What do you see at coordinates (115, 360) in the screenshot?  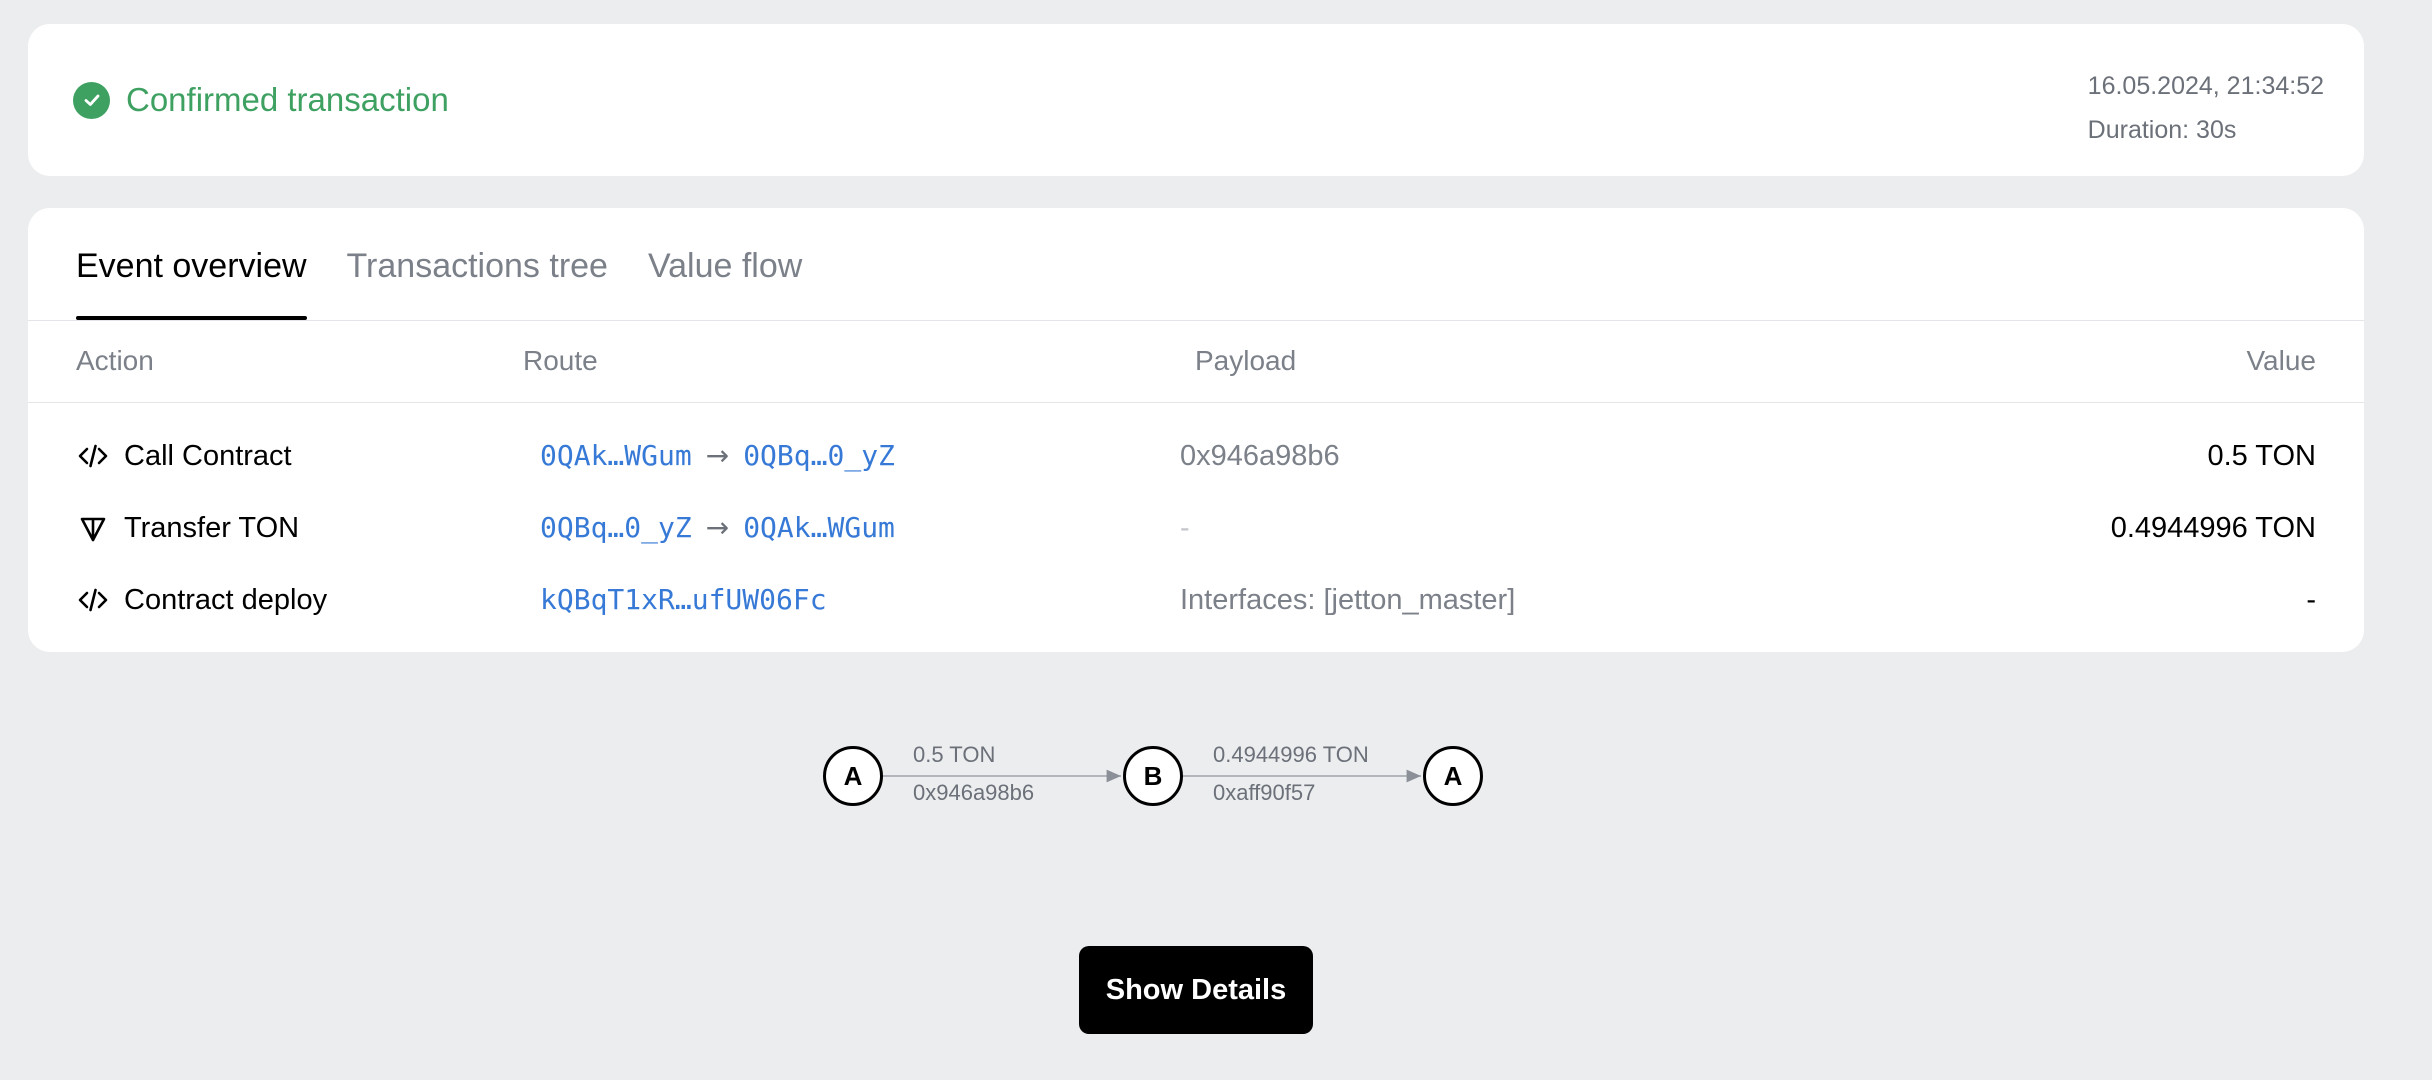 I see `column-action: Action` at bounding box center [115, 360].